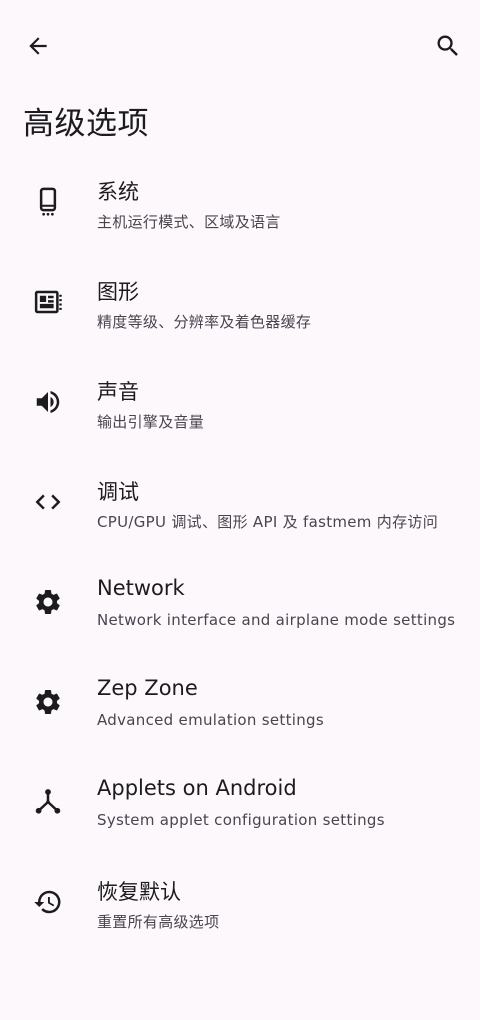 The height and width of the screenshot is (1020, 480). Describe the element at coordinates (118, 392) in the screenshot. I see `settings-item-title: 声音` at that location.